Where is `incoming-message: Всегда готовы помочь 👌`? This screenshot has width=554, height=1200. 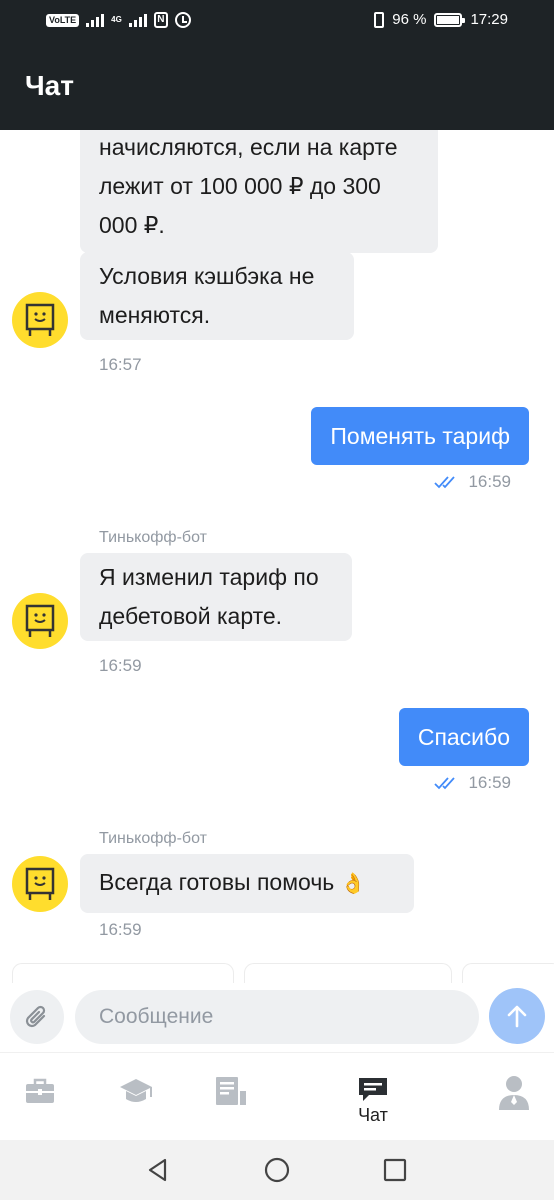 incoming-message: Всегда готовы помочь 👌 is located at coordinates (247, 883).